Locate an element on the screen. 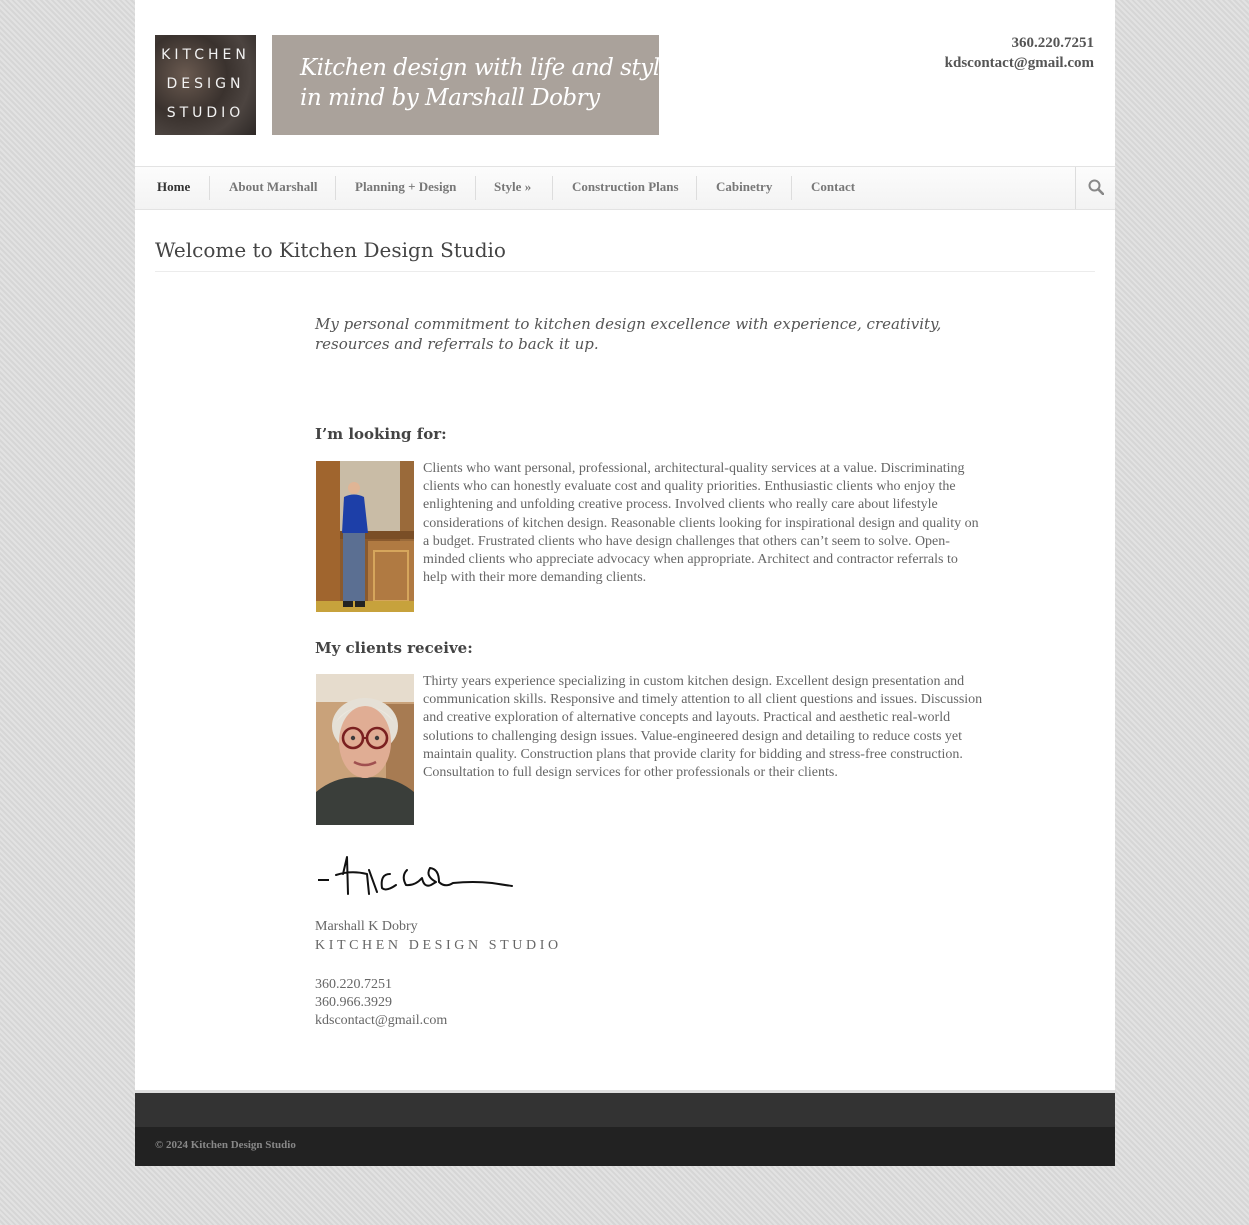 This screenshot has width=1249, height=1225. search-button is located at coordinates (1095, 188).